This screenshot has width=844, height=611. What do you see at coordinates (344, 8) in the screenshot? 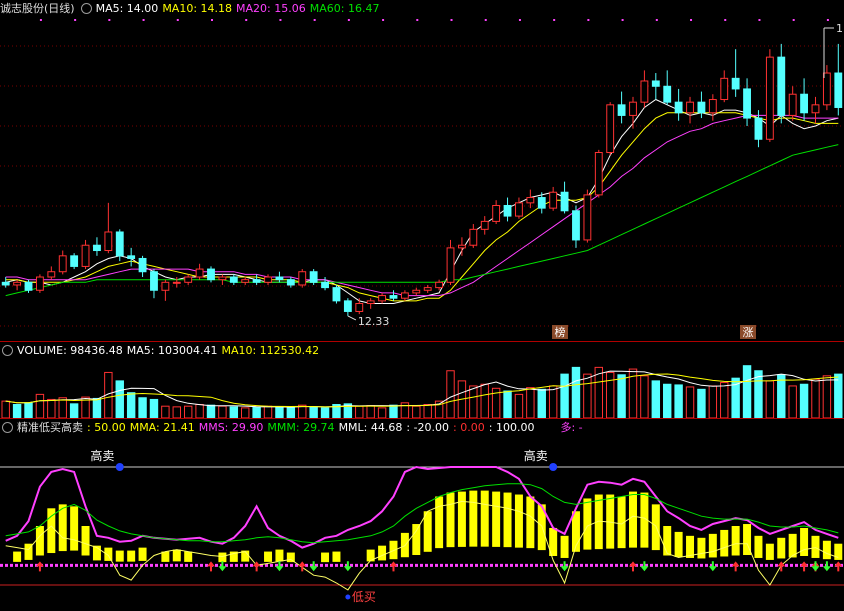
I see `price-ma-value-3: MA60: 16.47` at bounding box center [344, 8].